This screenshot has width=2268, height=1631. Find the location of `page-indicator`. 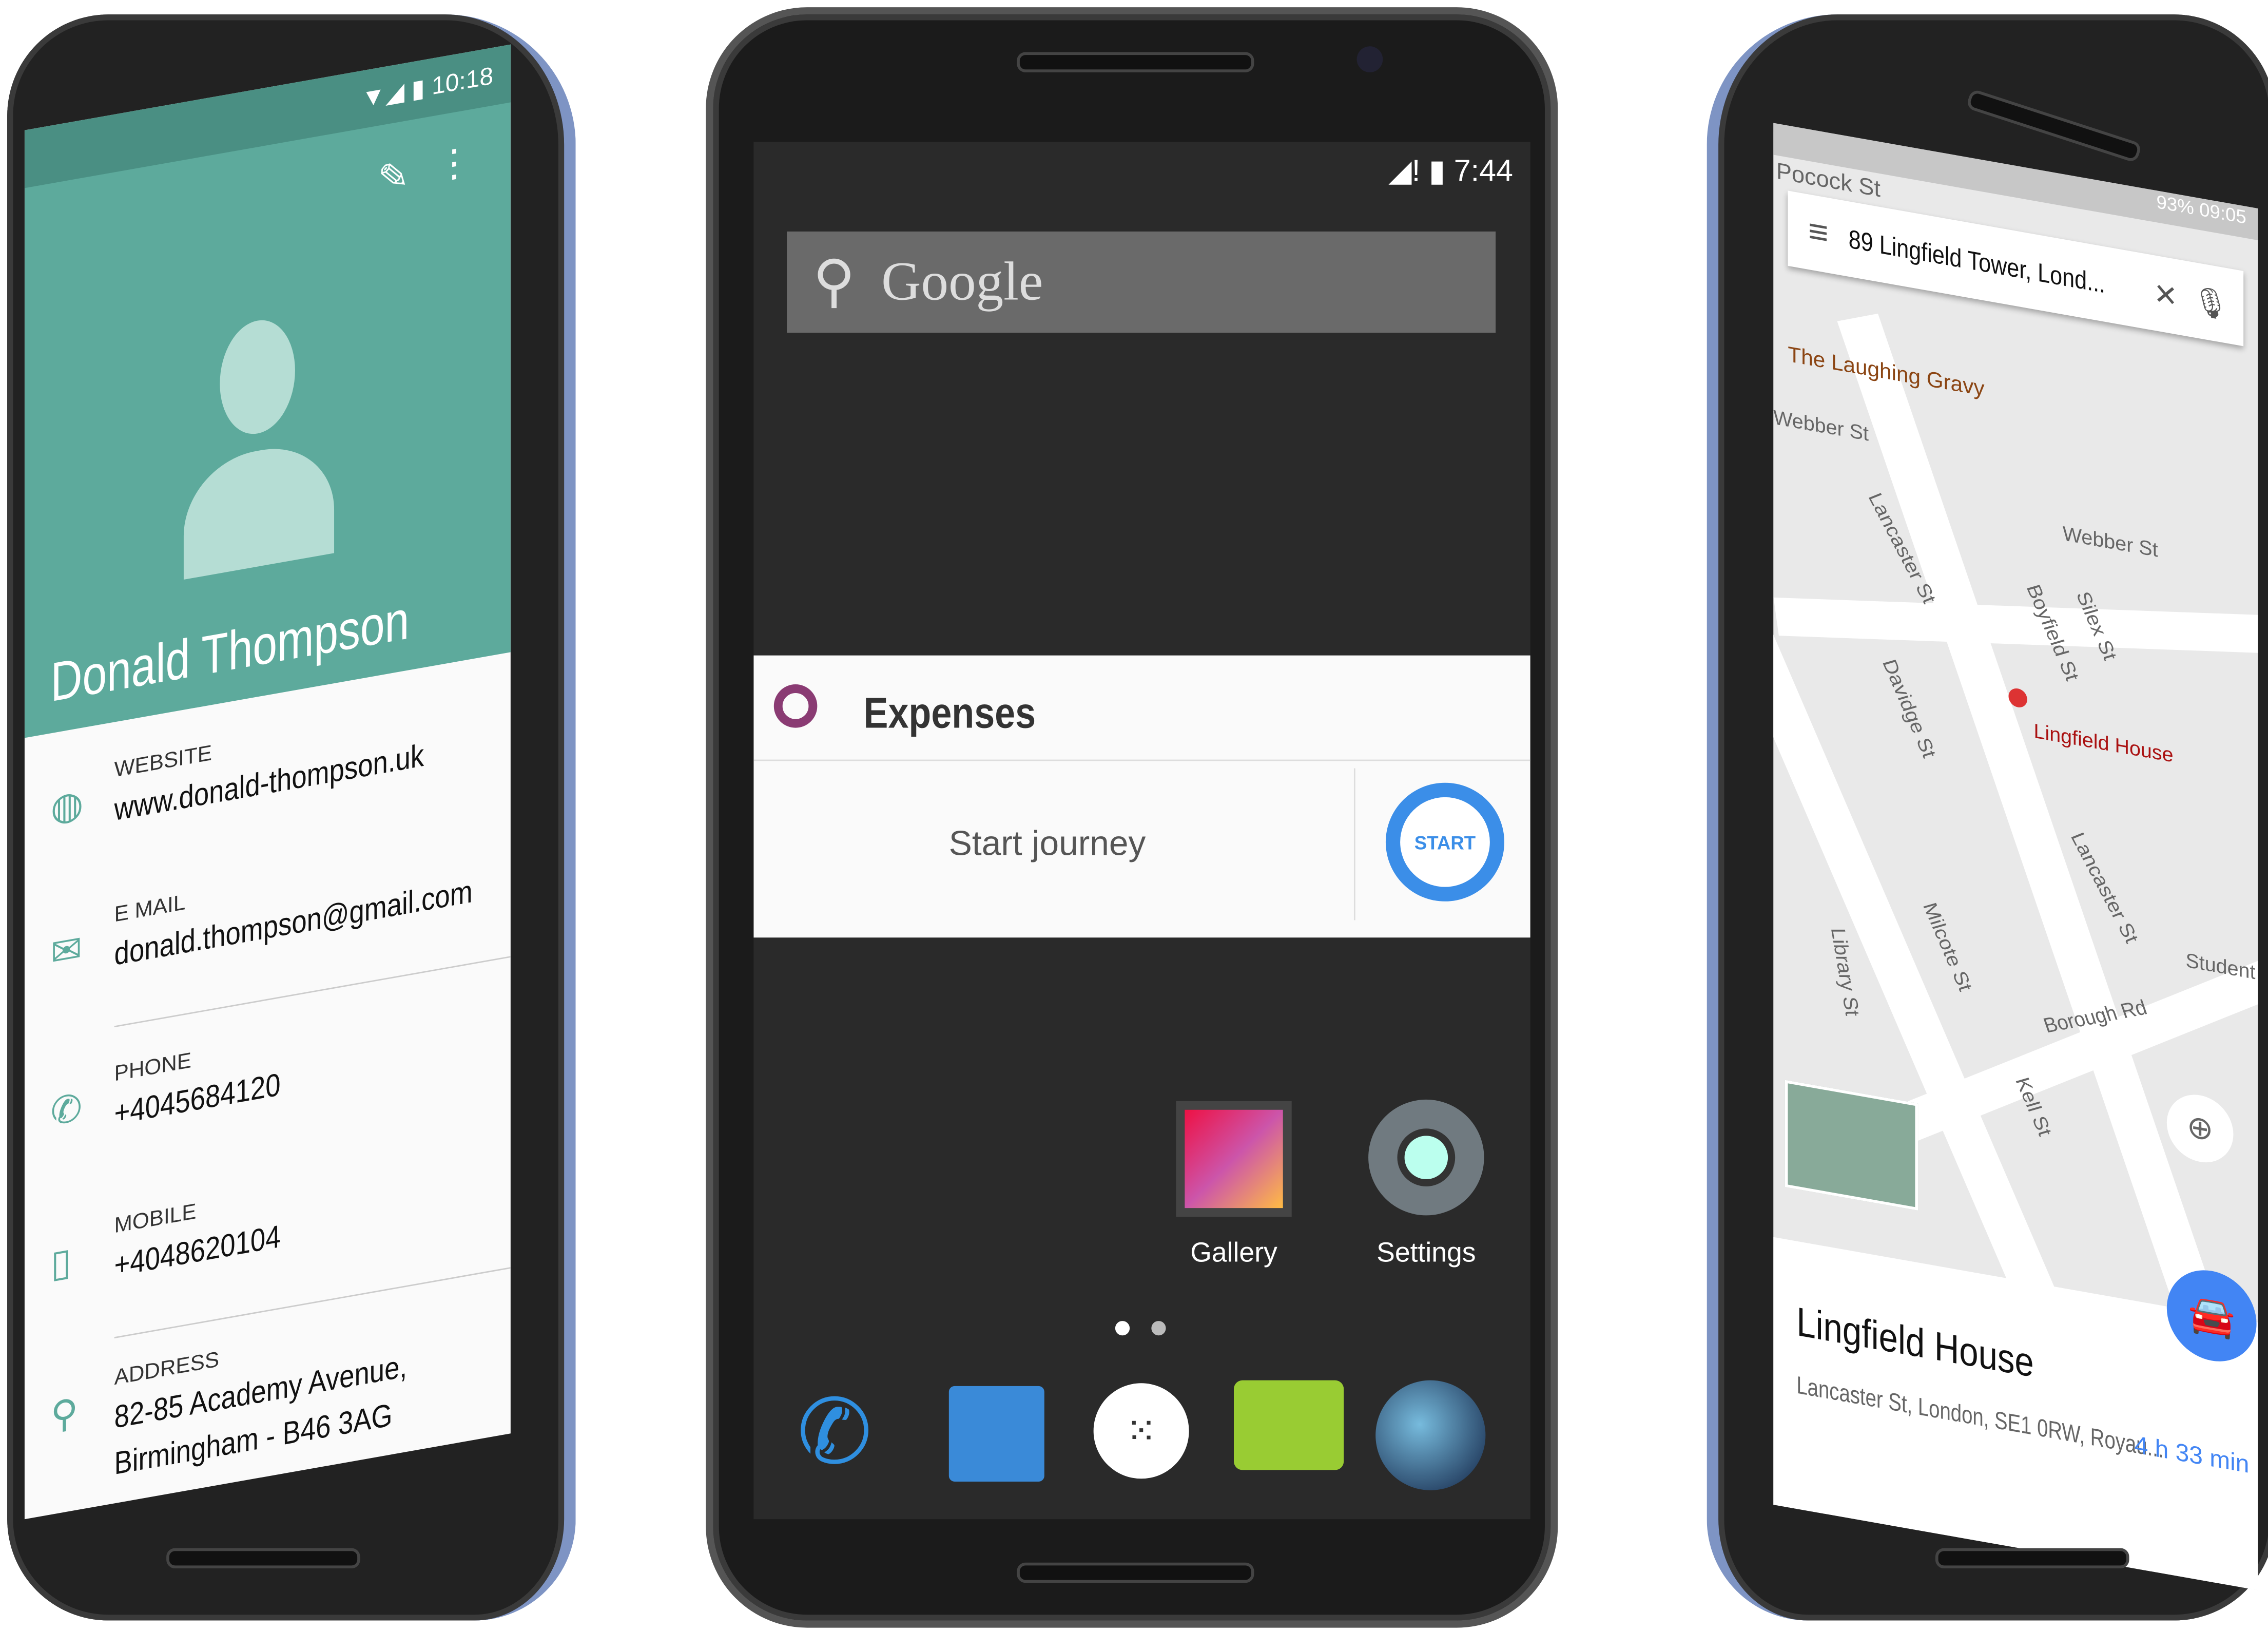

page-indicator is located at coordinates (1158, 1329).